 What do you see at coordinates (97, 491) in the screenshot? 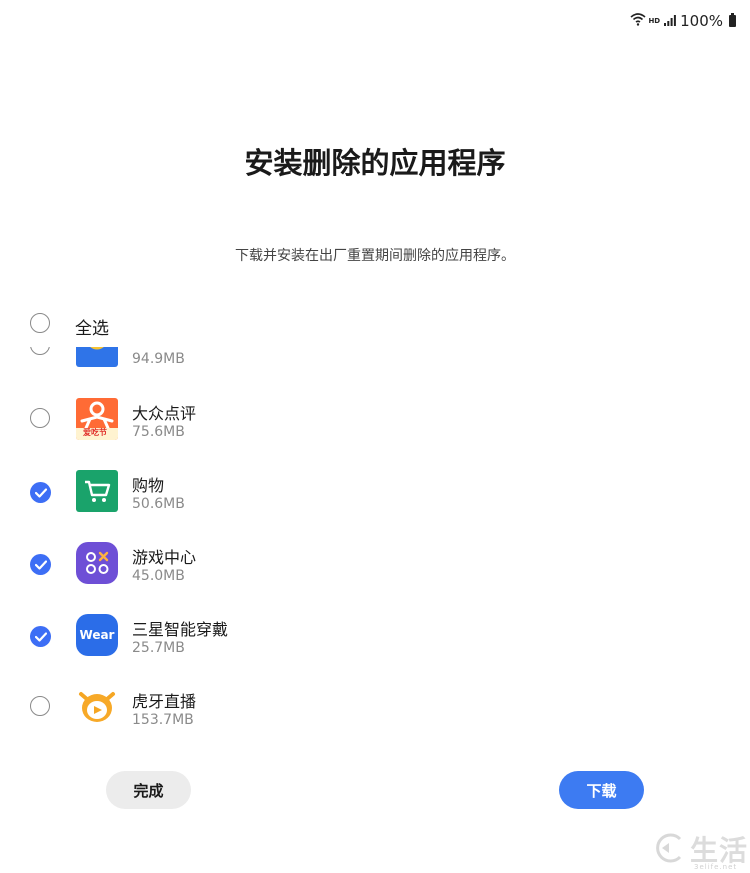
I see `shopping-cart-icon` at bounding box center [97, 491].